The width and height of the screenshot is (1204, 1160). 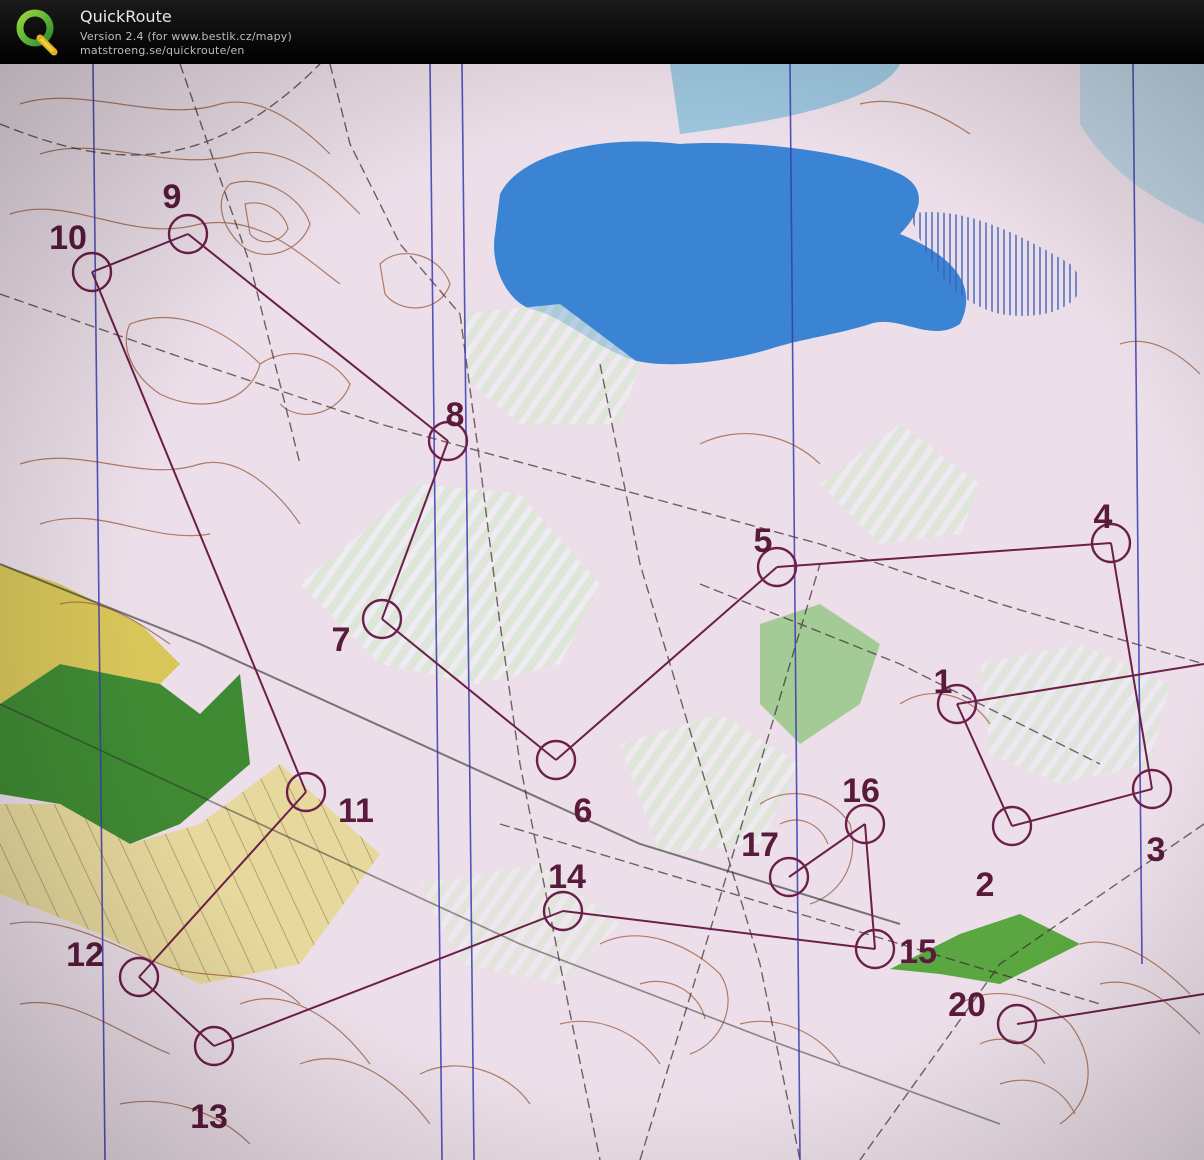 I want to click on quickroute-logo-icon, so click(x=37, y=32).